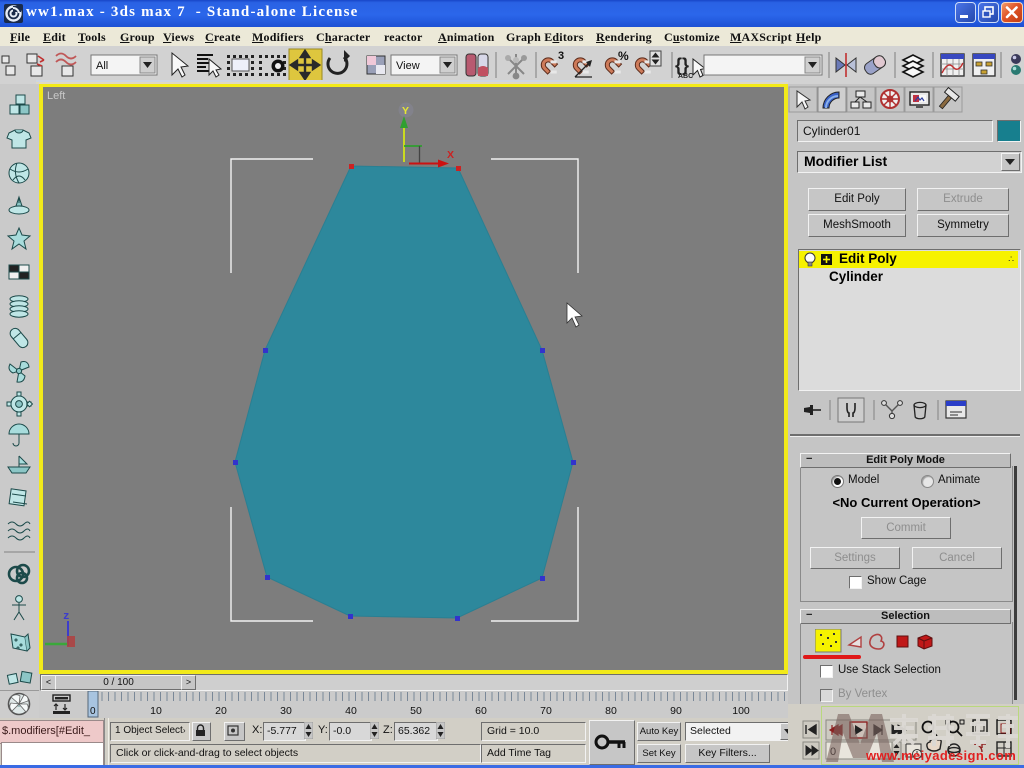  Describe the element at coordinates (221, 711) in the screenshot. I see `svg-text: 20` at that location.